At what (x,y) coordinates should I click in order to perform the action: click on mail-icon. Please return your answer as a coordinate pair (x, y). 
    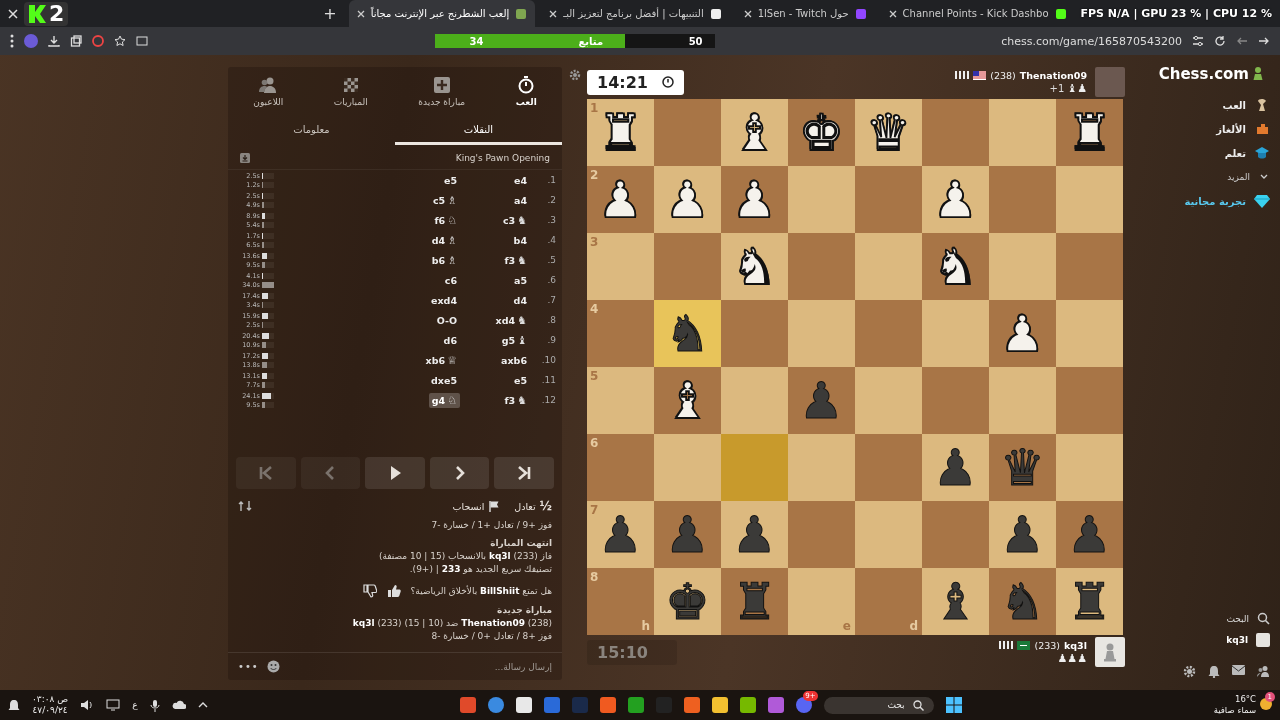
    Looking at the image, I should click on (1238, 670).